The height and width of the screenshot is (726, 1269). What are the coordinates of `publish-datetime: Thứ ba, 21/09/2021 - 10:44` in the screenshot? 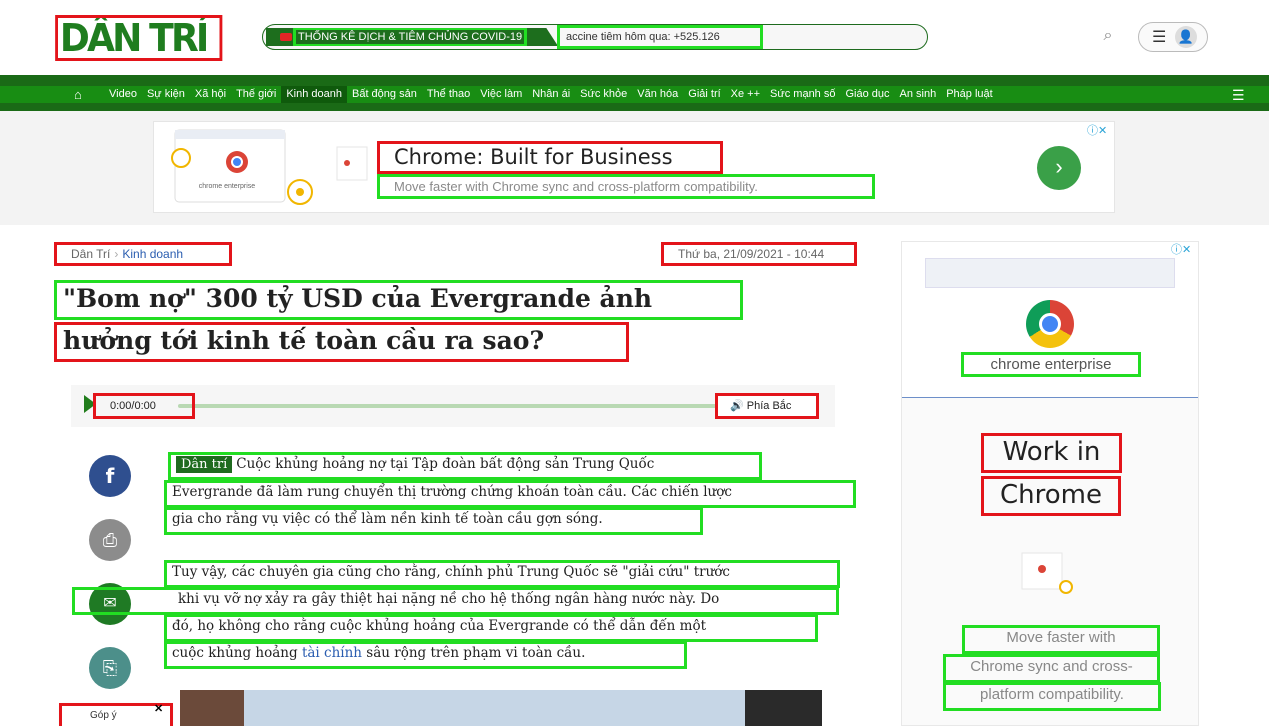 It's located at (759, 254).